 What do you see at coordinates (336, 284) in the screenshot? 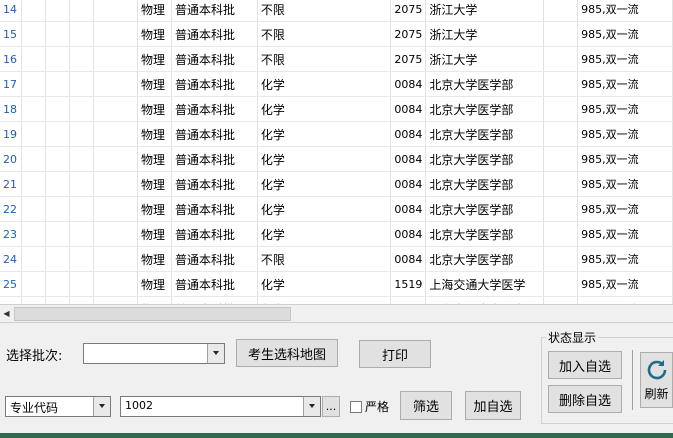
I see `table-row: 25 物理 普通本科批 化学 1519 上海交通大学医学 985,双一流` at bounding box center [336, 284].